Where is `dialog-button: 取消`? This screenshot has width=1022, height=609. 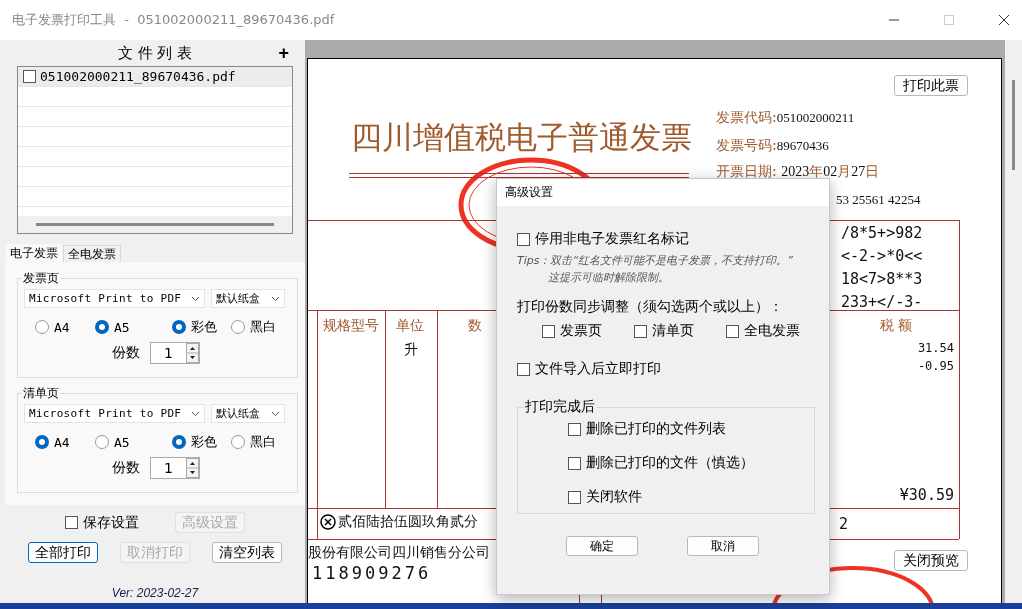 dialog-button: 取消 is located at coordinates (723, 546).